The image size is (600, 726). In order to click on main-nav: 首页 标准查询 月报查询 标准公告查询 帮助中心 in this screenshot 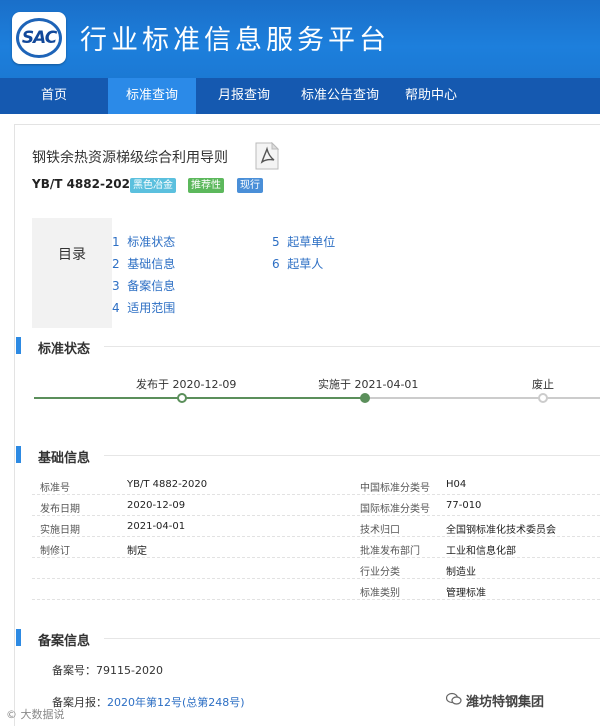, I will do `click(300, 96)`.